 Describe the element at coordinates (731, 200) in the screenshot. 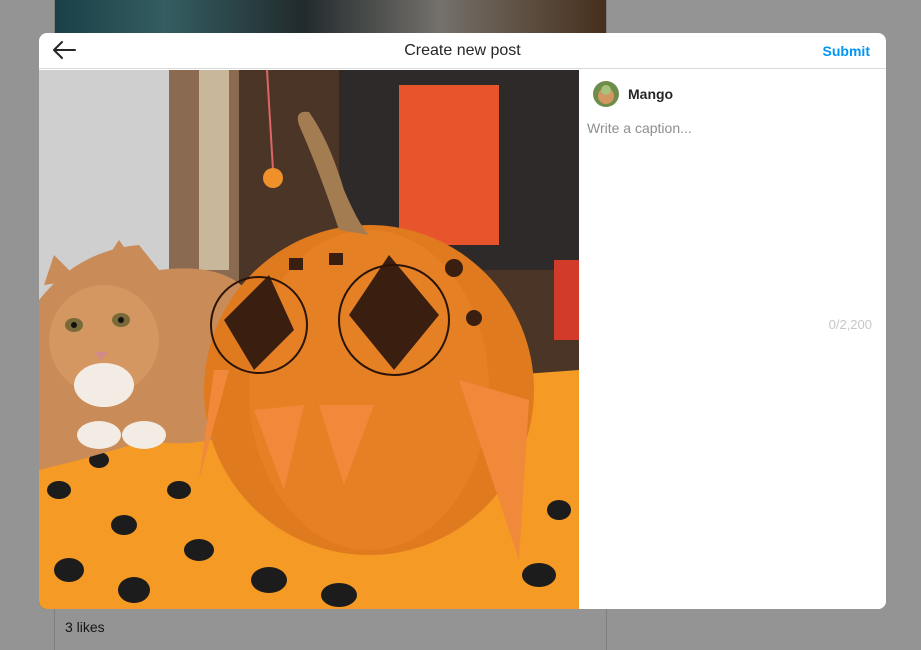

I see `caption-input` at that location.